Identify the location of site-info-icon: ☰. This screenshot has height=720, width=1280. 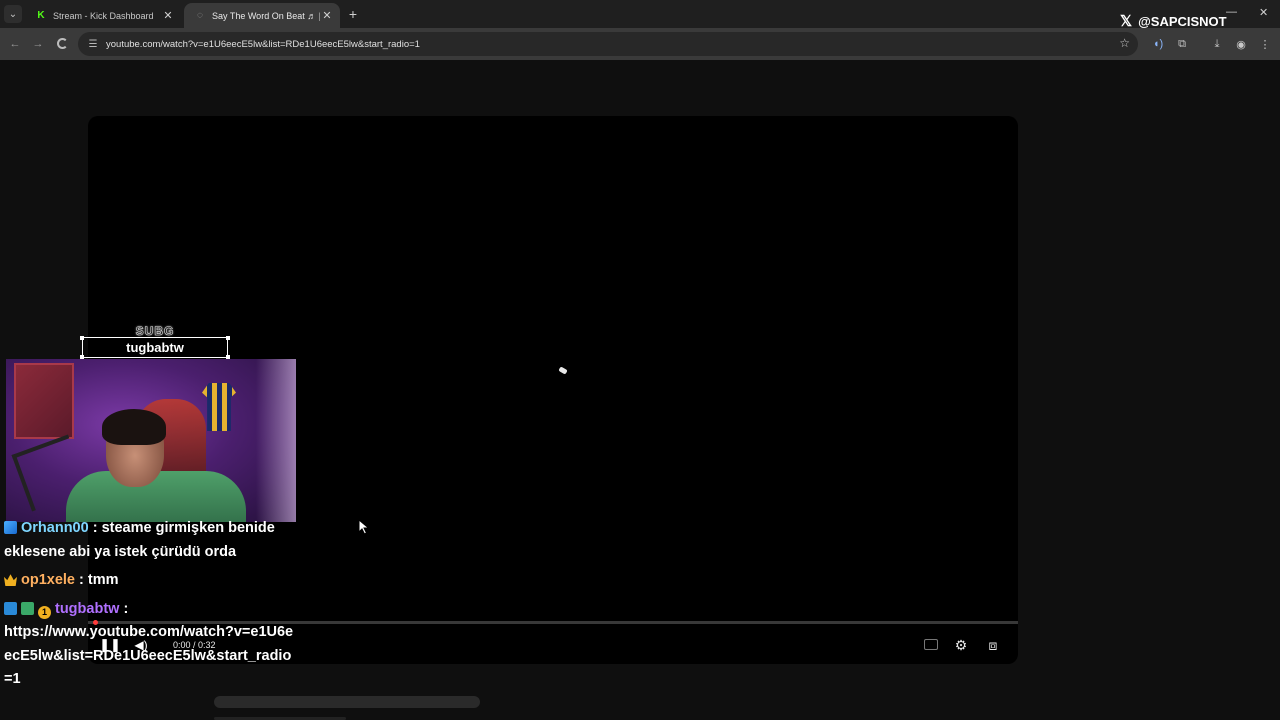
(93, 44).